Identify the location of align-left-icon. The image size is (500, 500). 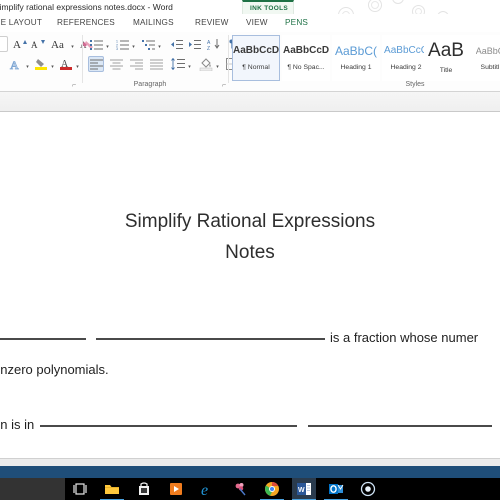
(96, 64).